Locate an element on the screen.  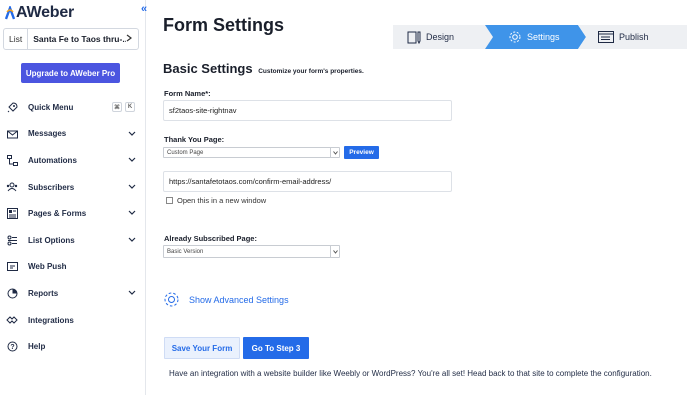
show-advanced-settings-link: Show Advanced Settings is located at coordinates (226, 299).